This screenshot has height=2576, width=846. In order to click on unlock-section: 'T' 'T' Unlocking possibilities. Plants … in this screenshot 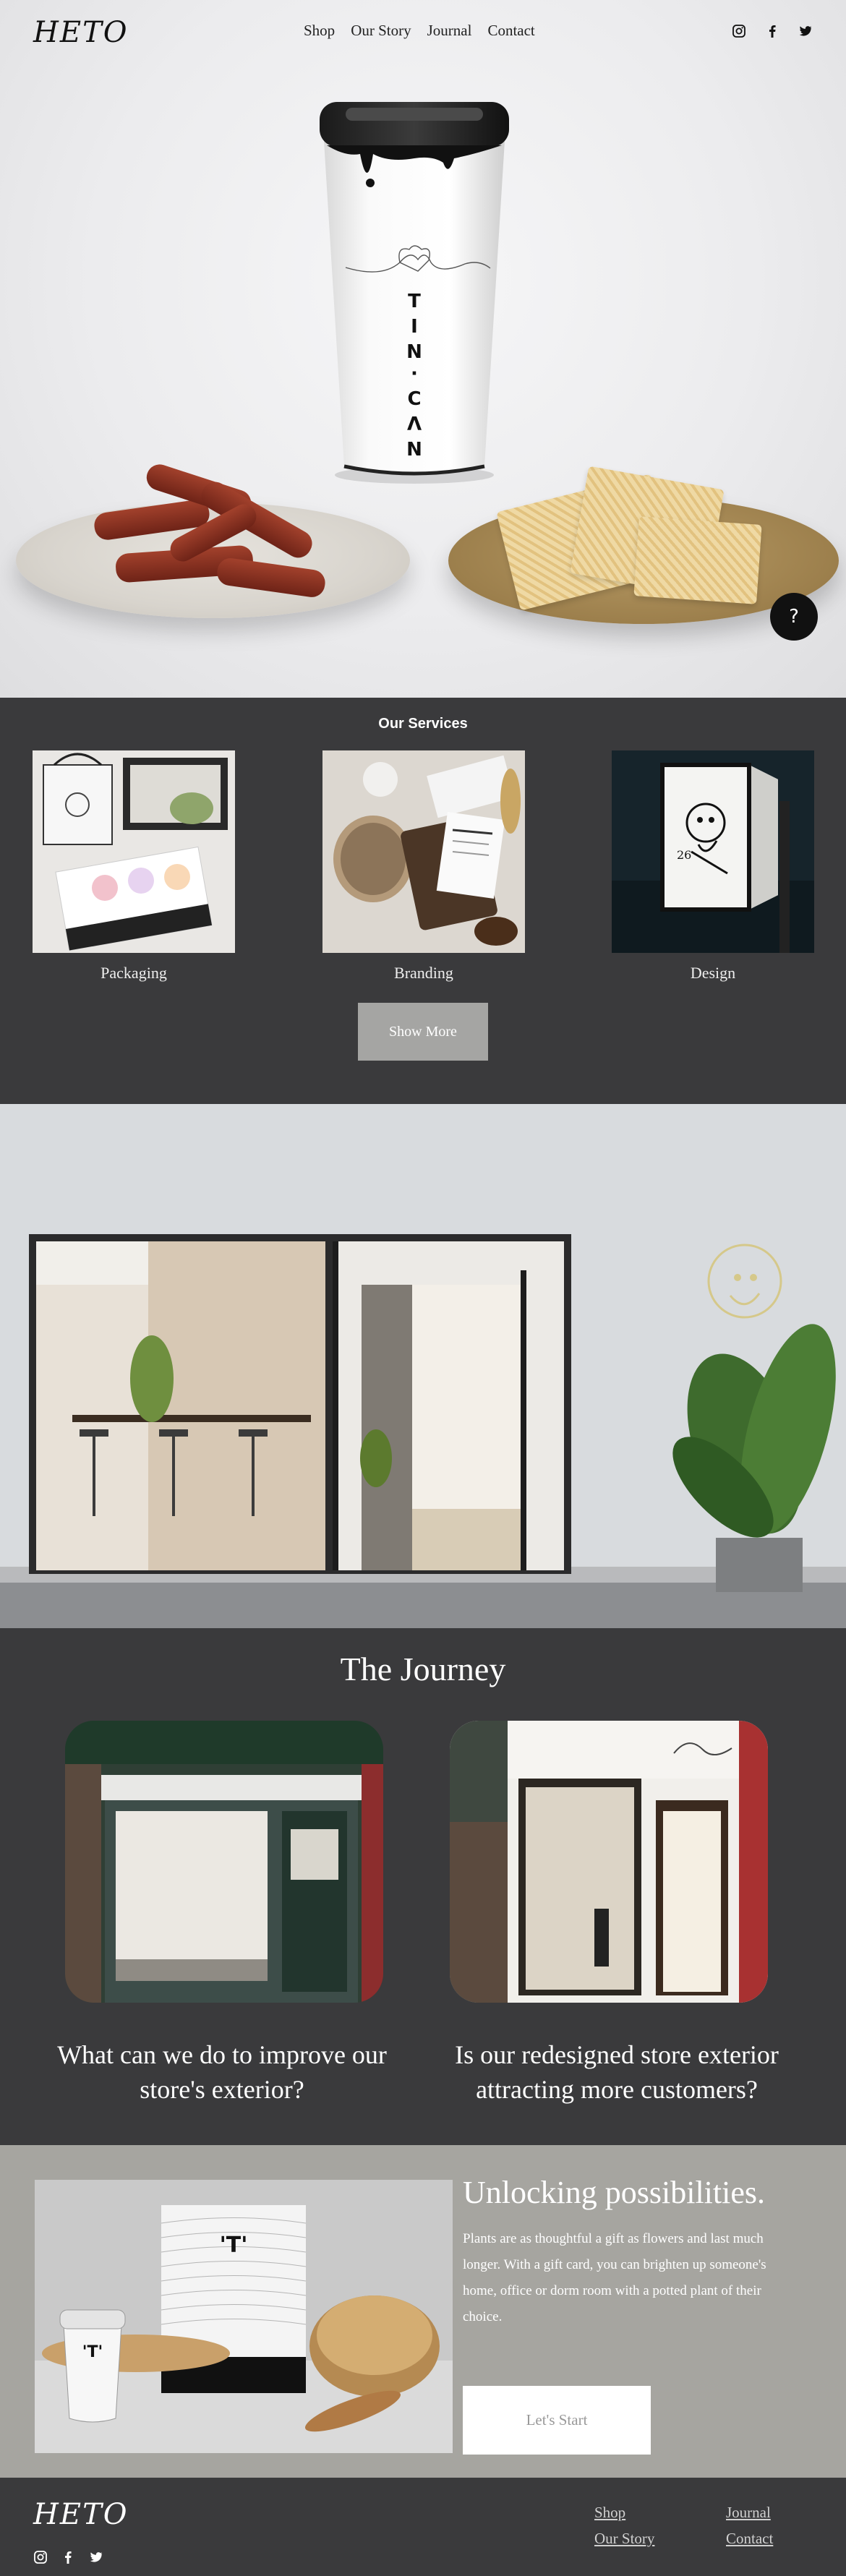, I will do `click(423, 2311)`.